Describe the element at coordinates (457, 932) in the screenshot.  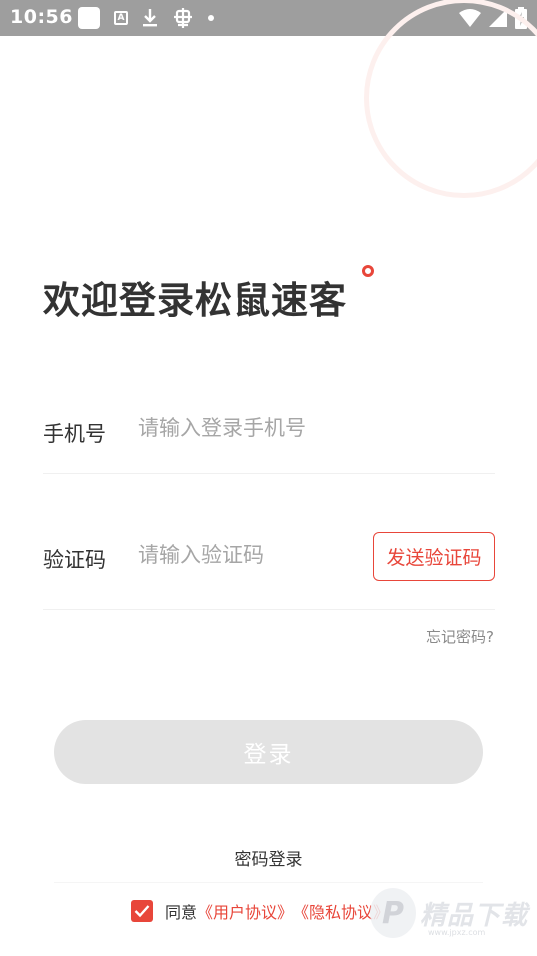
I see `watermark-url: www.jpxz.com` at that location.